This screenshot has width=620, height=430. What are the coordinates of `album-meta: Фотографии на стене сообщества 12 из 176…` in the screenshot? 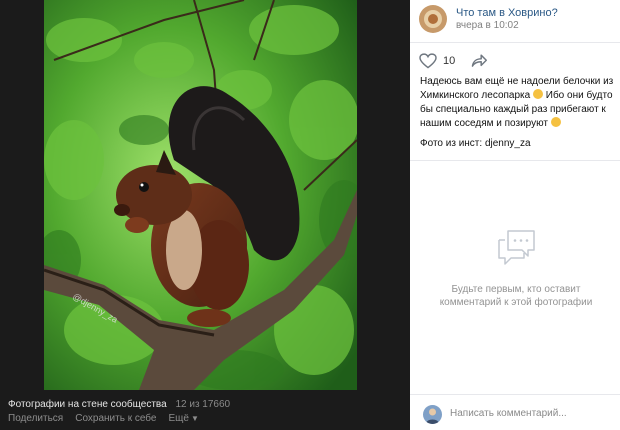 It's located at (119, 404).